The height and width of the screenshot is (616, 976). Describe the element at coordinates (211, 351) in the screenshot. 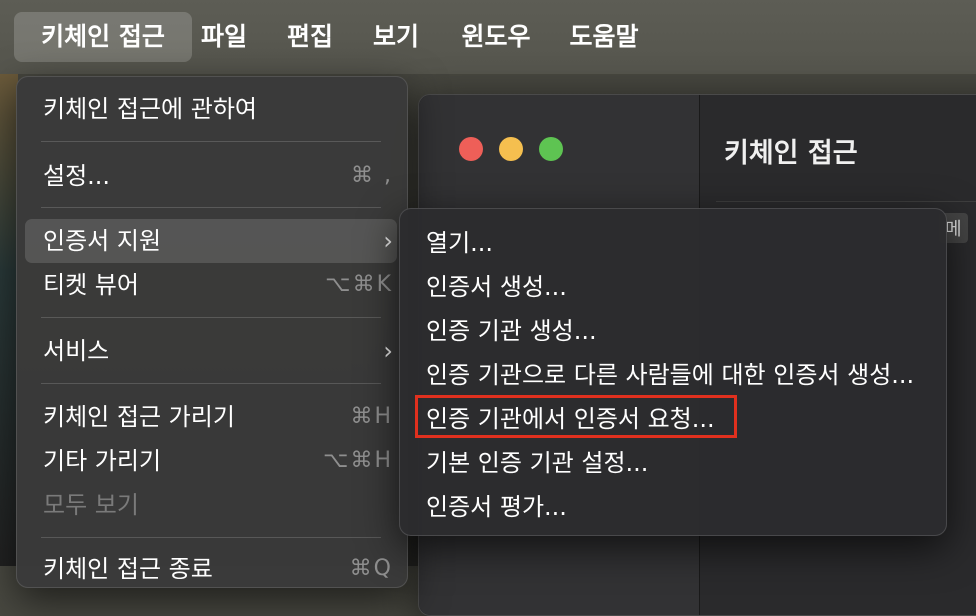

I see `menu-item-services: 서비스 ›` at that location.